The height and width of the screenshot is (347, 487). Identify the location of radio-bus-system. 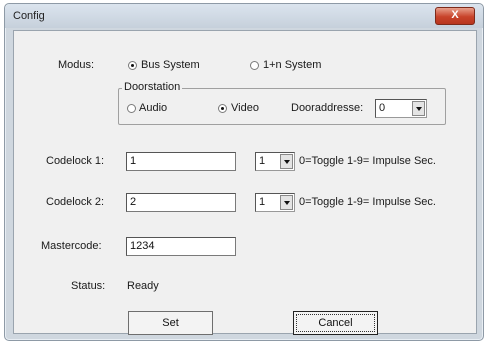
(132, 65).